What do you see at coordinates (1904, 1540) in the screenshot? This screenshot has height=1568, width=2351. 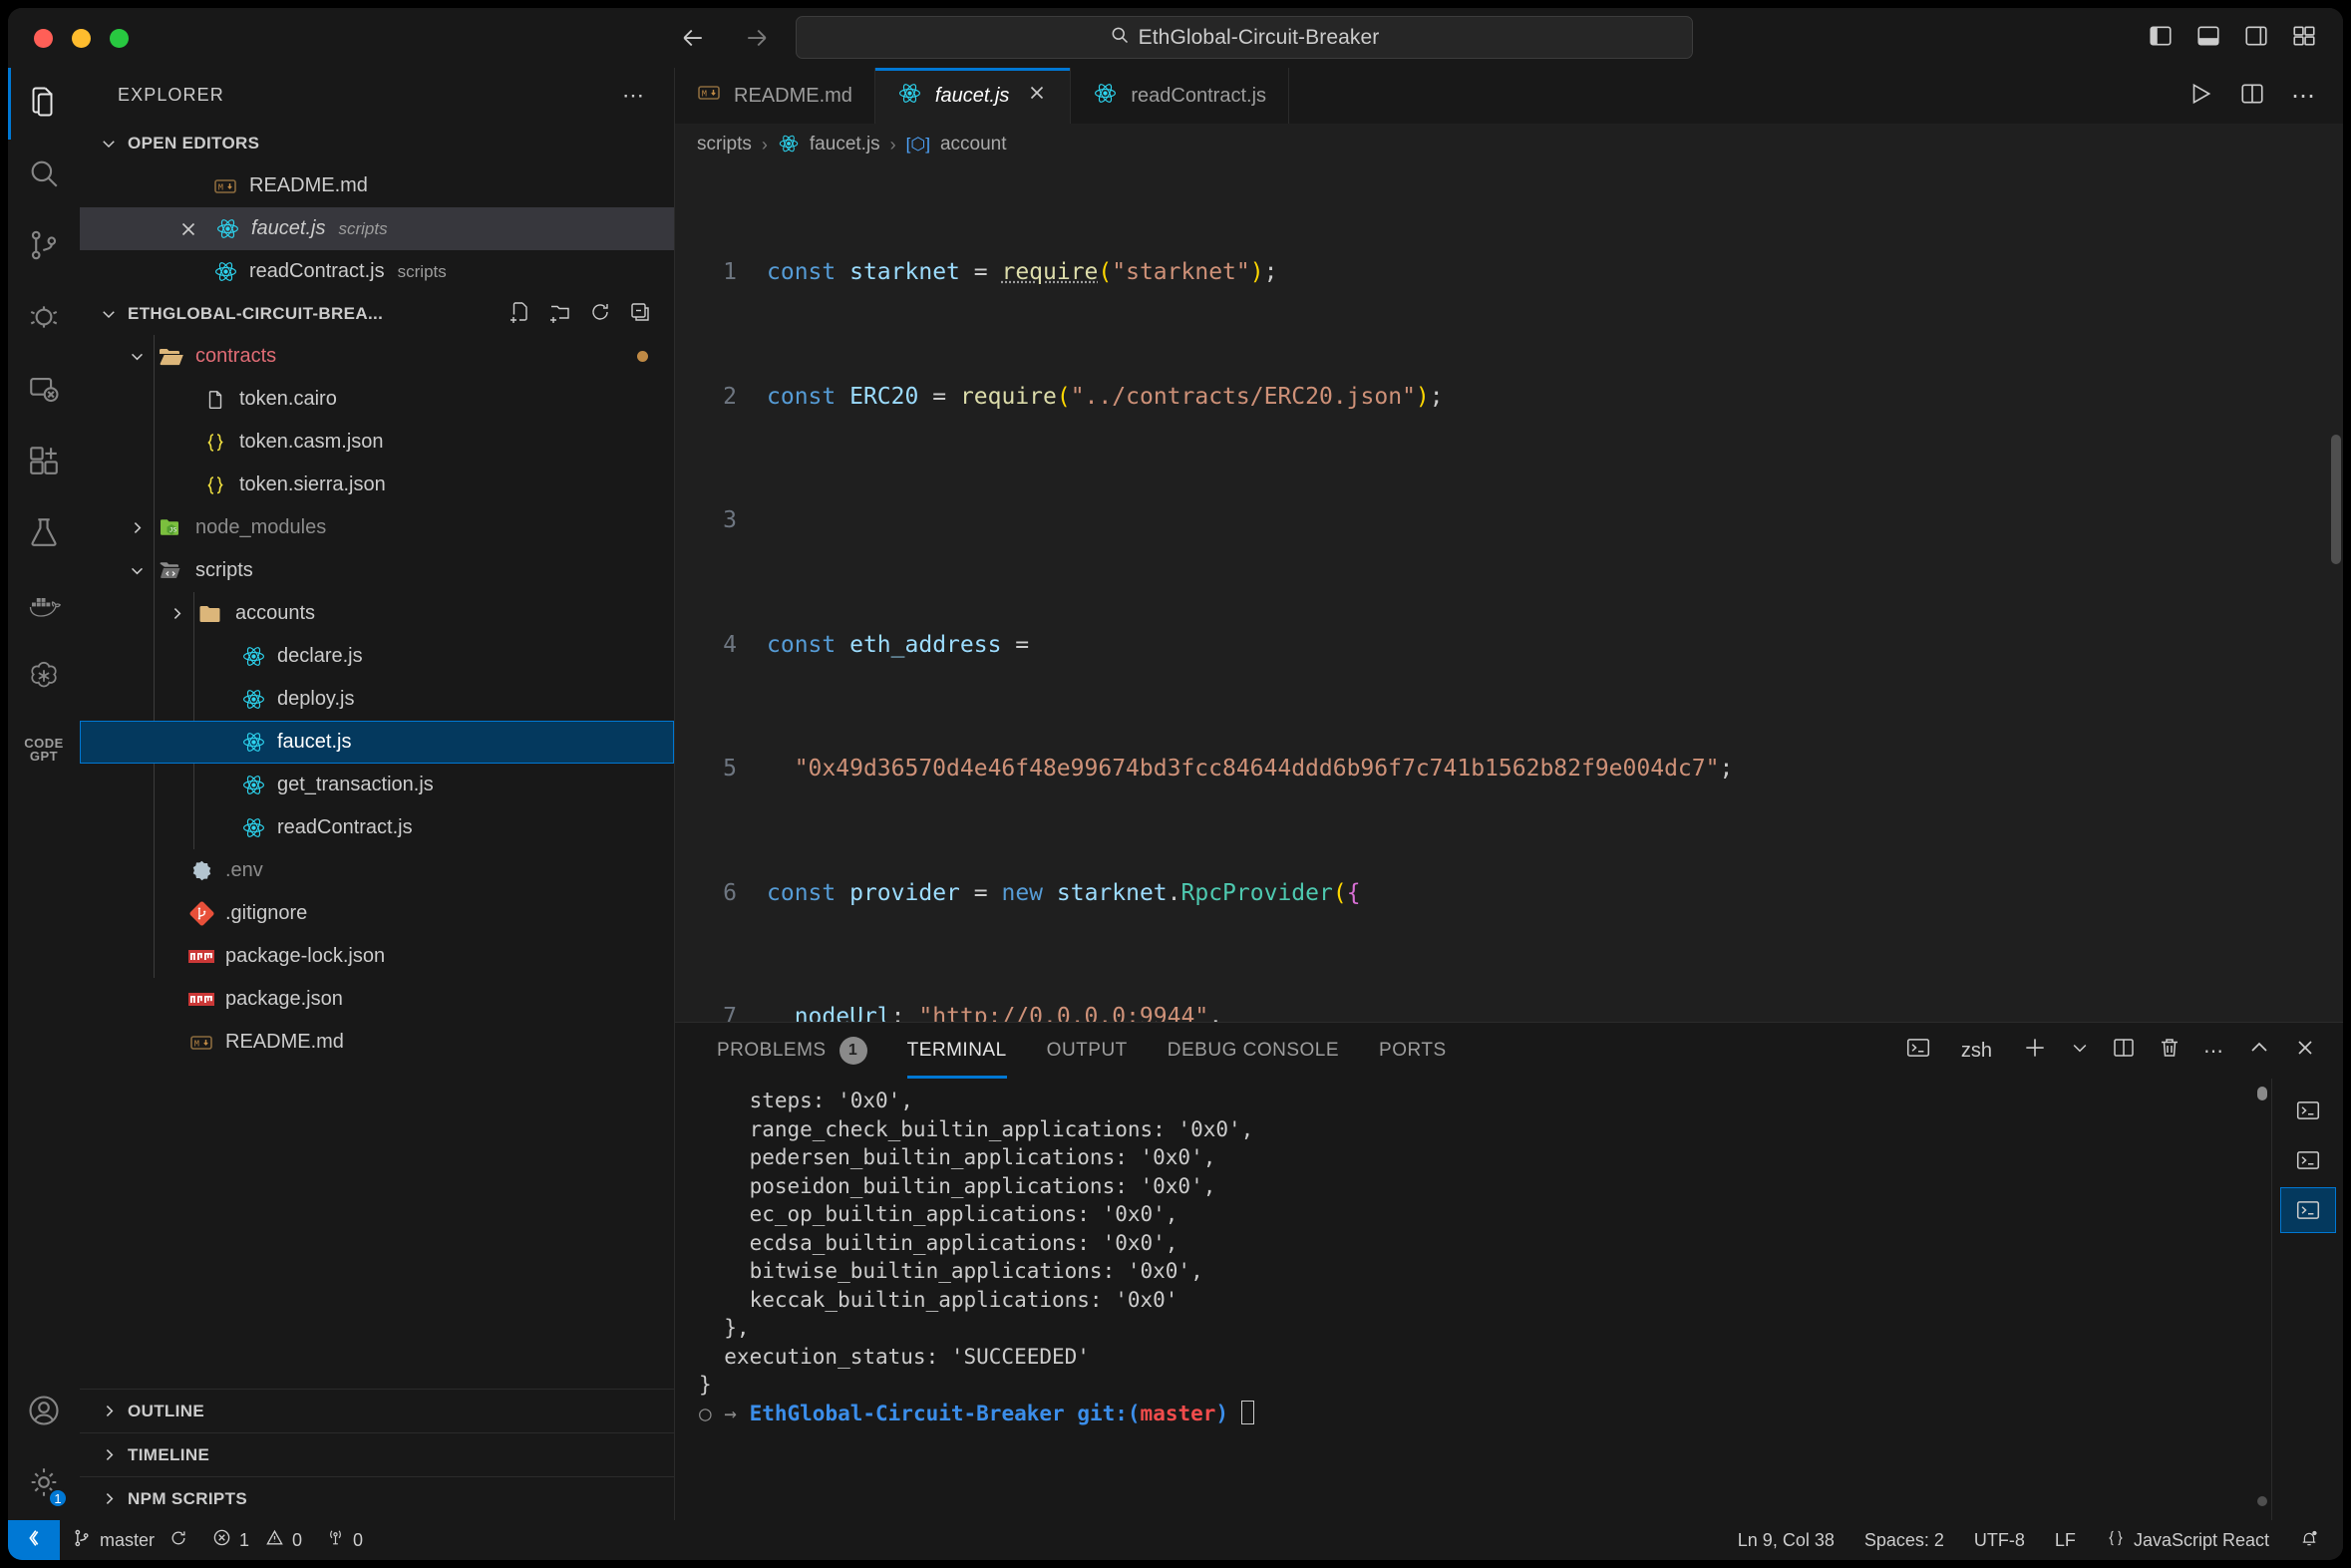 I see `status-indentation: Spaces: 2` at bounding box center [1904, 1540].